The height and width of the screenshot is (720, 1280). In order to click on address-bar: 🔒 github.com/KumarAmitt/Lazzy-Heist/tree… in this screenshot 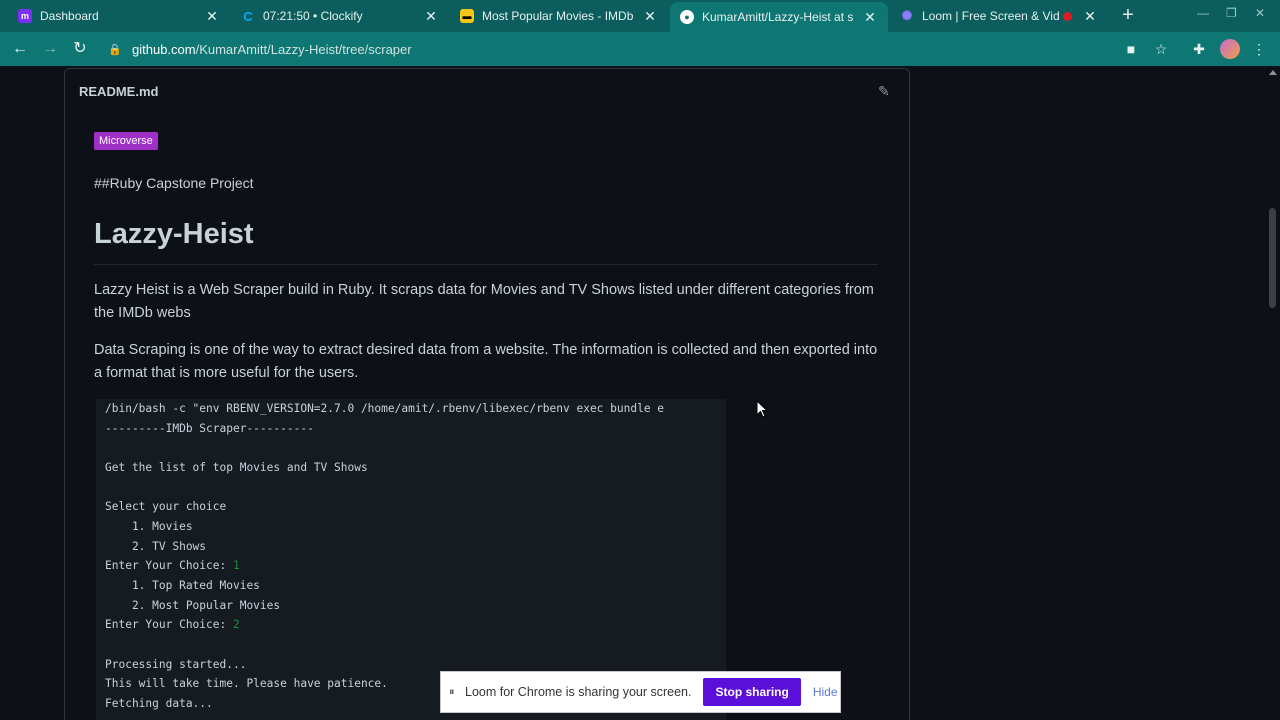, I will do `click(633, 49)`.